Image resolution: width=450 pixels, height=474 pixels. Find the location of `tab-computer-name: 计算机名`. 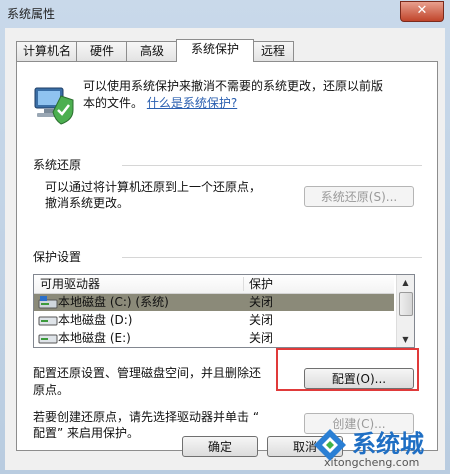

tab-computer-name: 计算机名 is located at coordinates (47, 51).